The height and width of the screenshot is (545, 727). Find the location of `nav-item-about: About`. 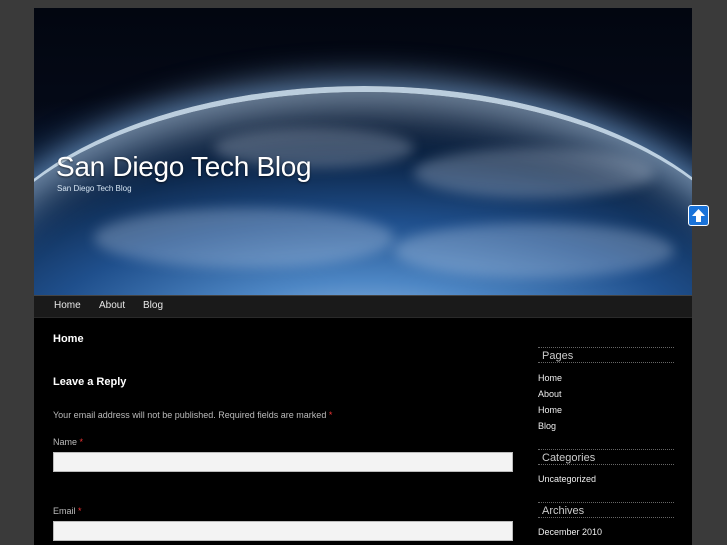

nav-item-about: About is located at coordinates (112, 305).